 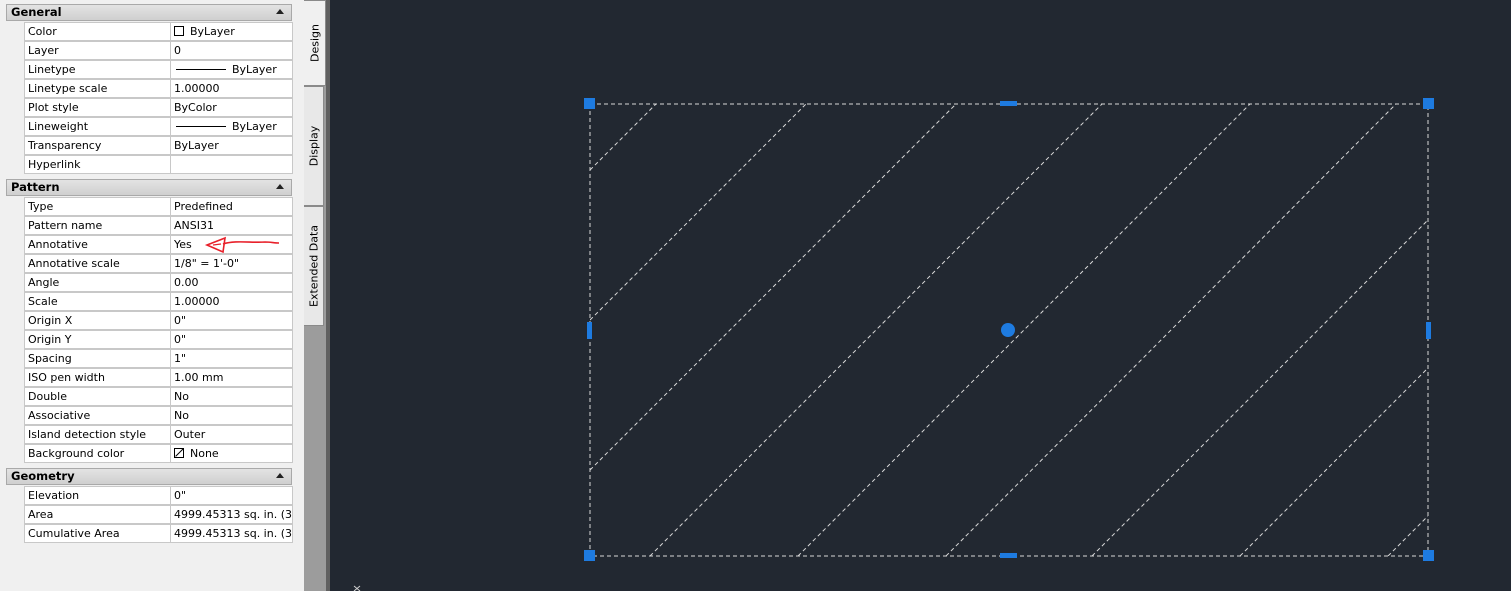 I want to click on property-name: Area, so click(x=97, y=514).